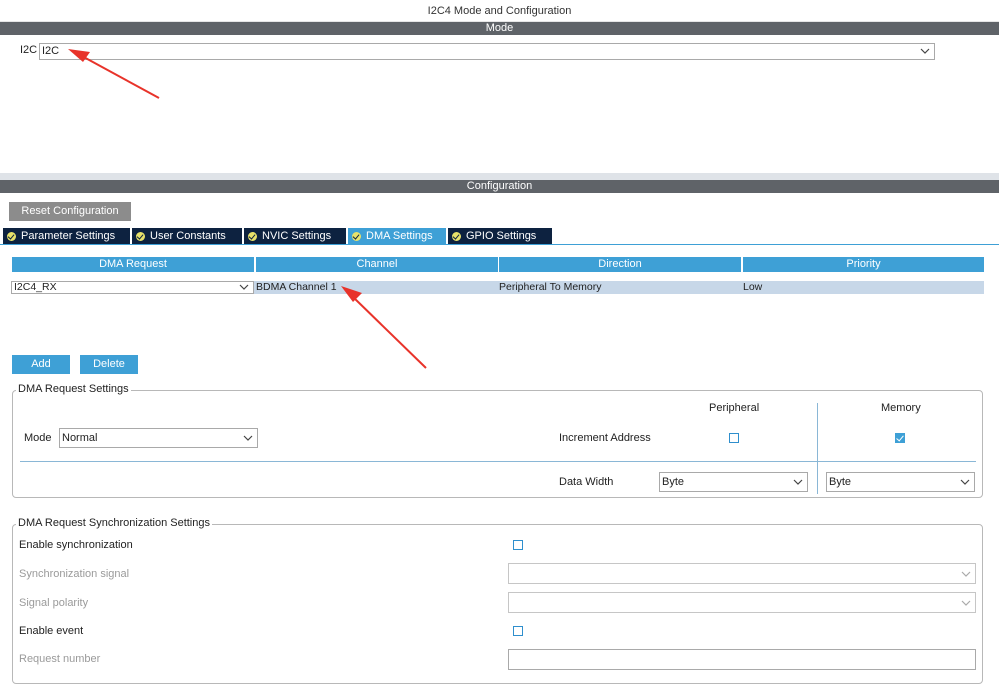  Describe the element at coordinates (498, 461) in the screenshot. I see `row-divider` at that location.